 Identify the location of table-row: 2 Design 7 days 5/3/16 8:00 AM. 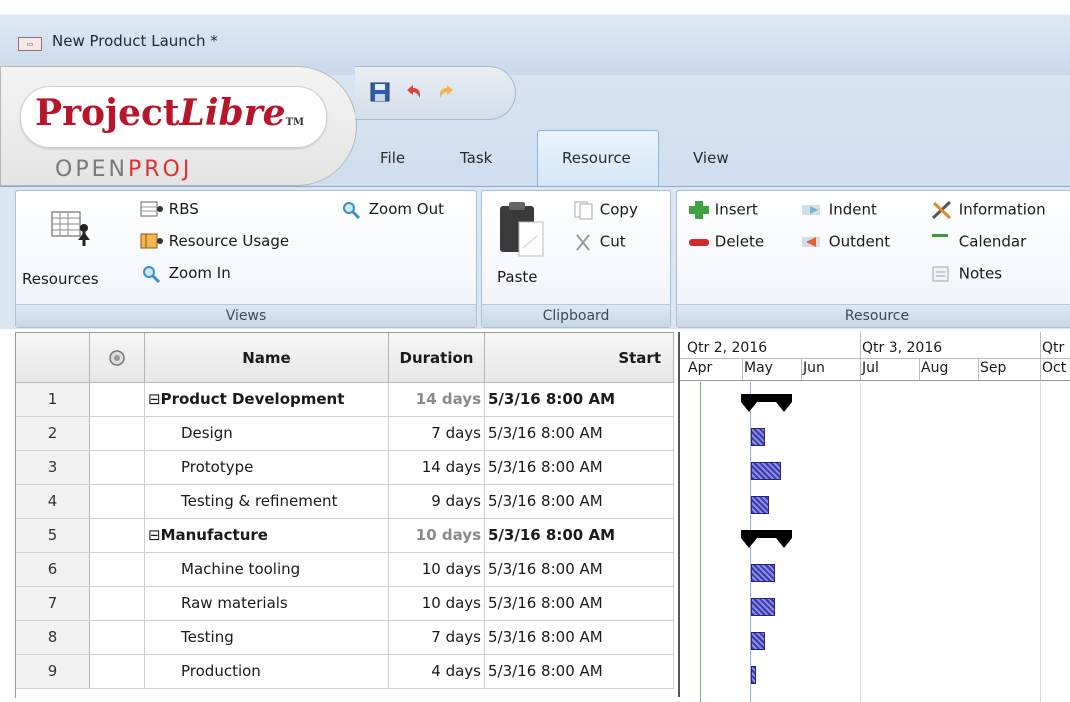
(345, 434).